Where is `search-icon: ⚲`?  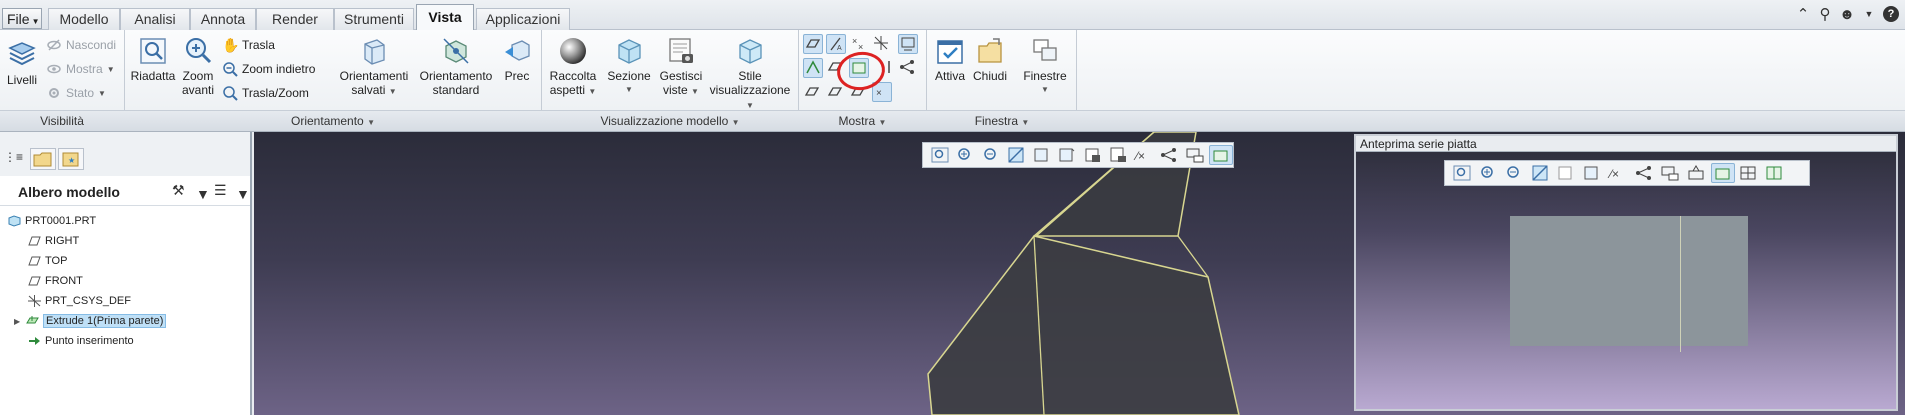
search-icon: ⚲ is located at coordinates (1825, 14).